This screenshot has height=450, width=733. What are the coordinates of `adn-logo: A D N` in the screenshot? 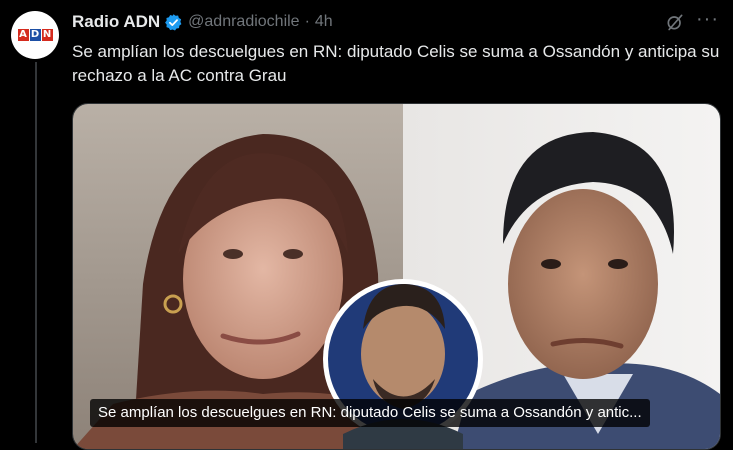 It's located at (35, 35).